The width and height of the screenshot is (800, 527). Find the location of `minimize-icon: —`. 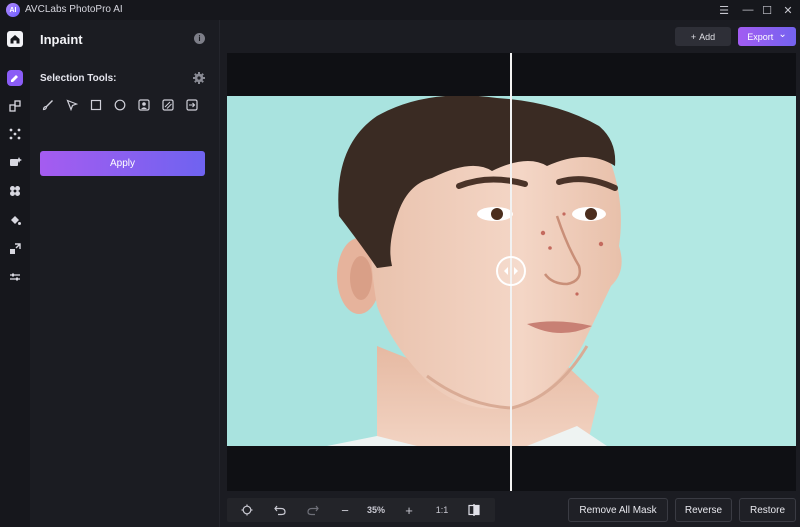

minimize-icon: — is located at coordinates (748, 10).